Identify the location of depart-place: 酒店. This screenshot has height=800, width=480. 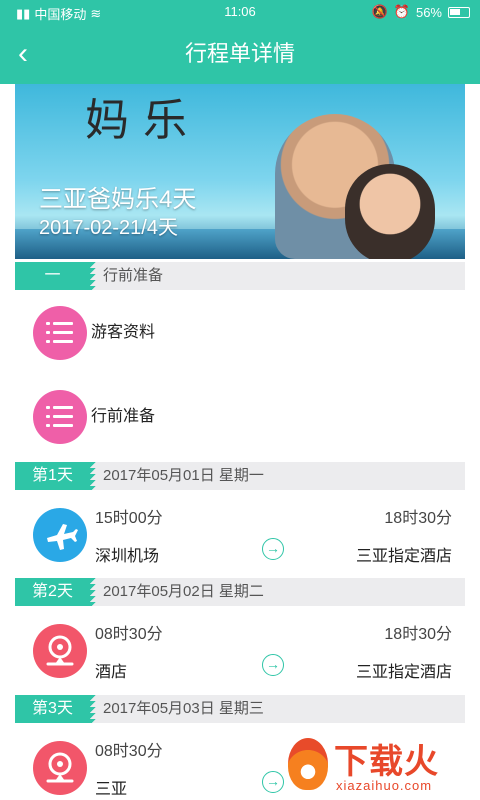
(111, 672).